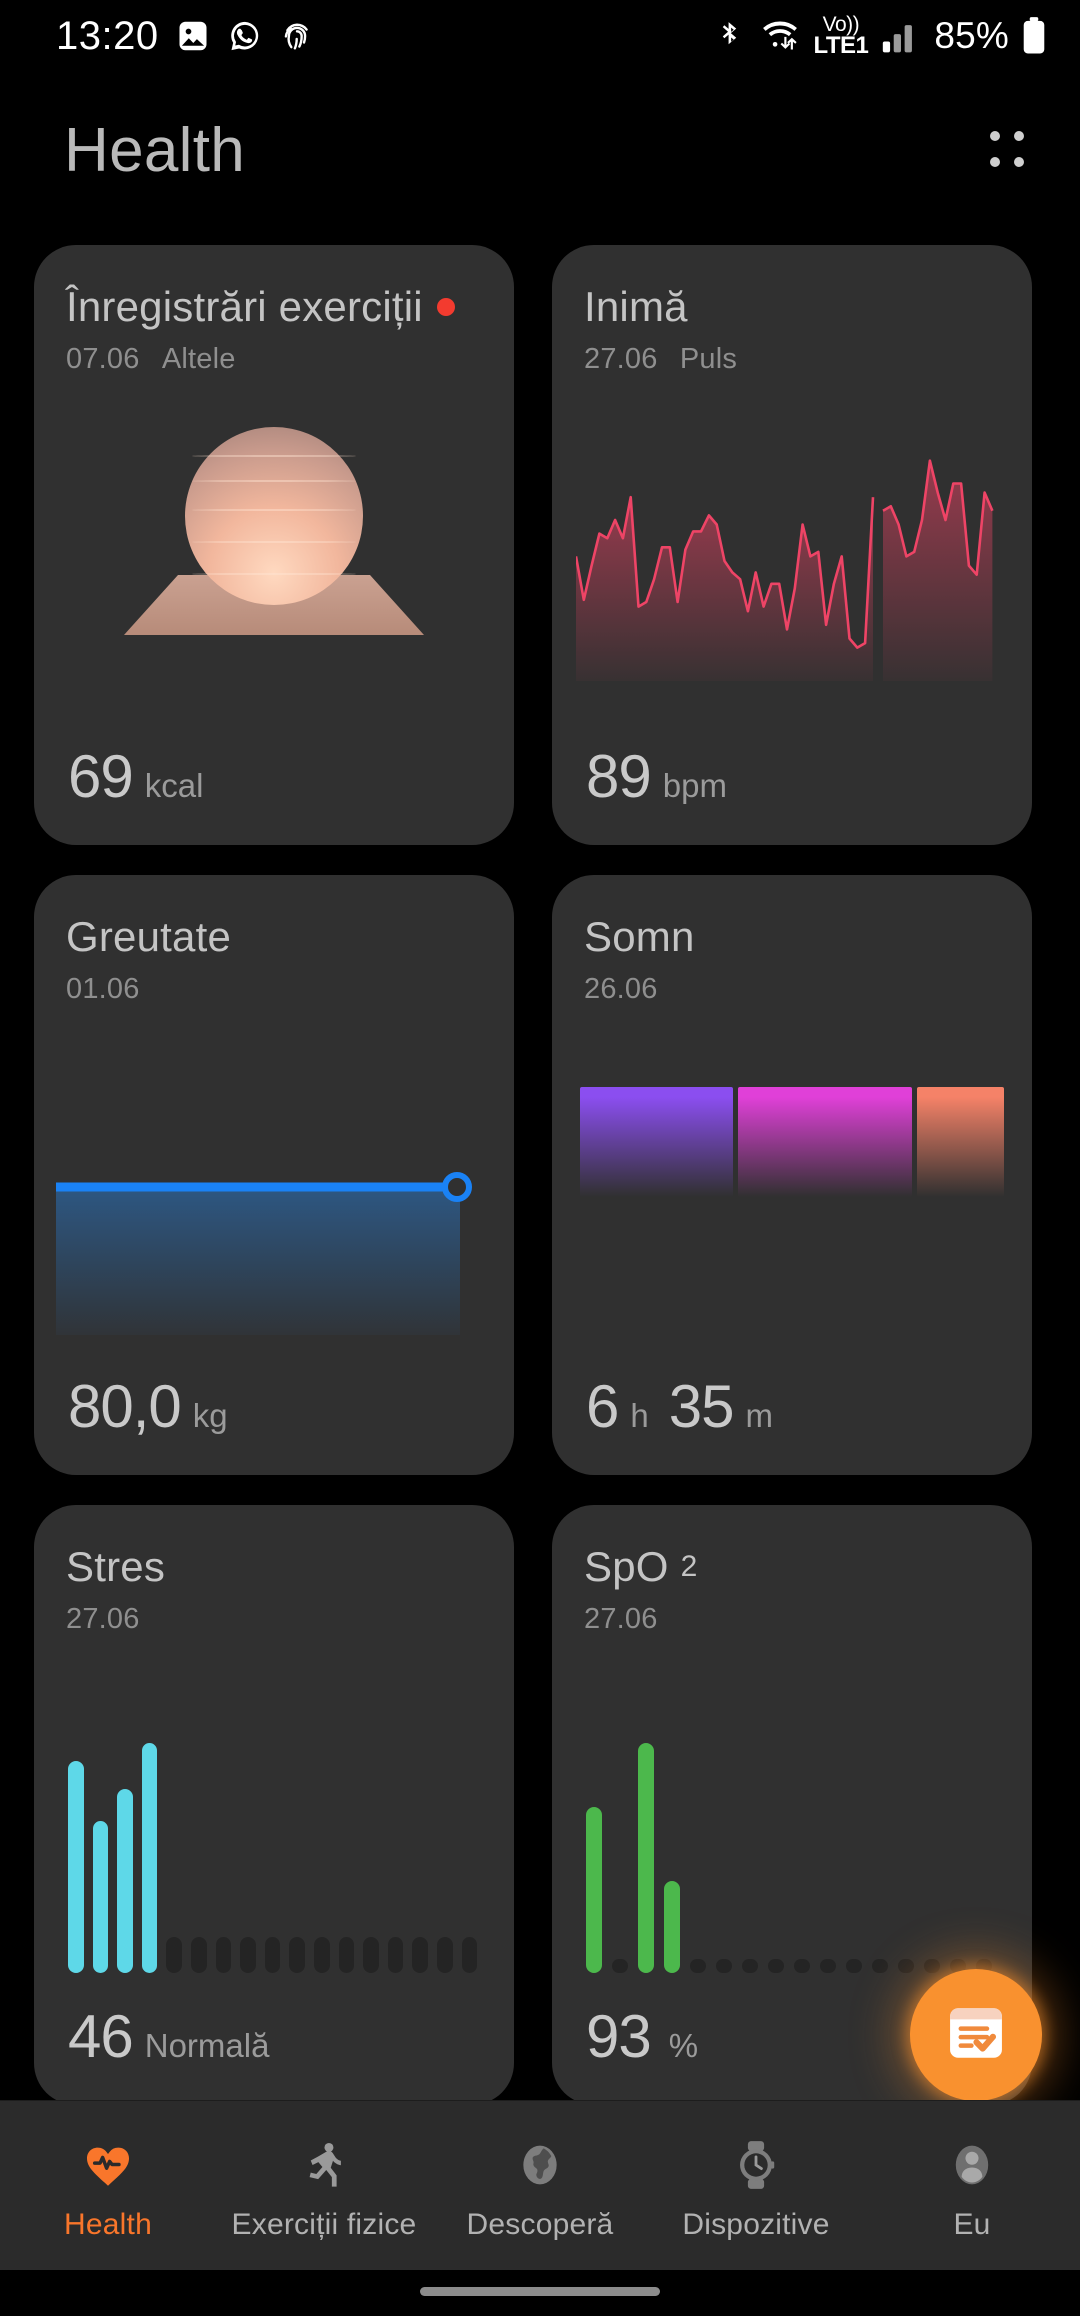 The height and width of the screenshot is (2316, 1080). What do you see at coordinates (540, 2186) in the screenshot?
I see `nav-item-discover: Descoperă` at bounding box center [540, 2186].